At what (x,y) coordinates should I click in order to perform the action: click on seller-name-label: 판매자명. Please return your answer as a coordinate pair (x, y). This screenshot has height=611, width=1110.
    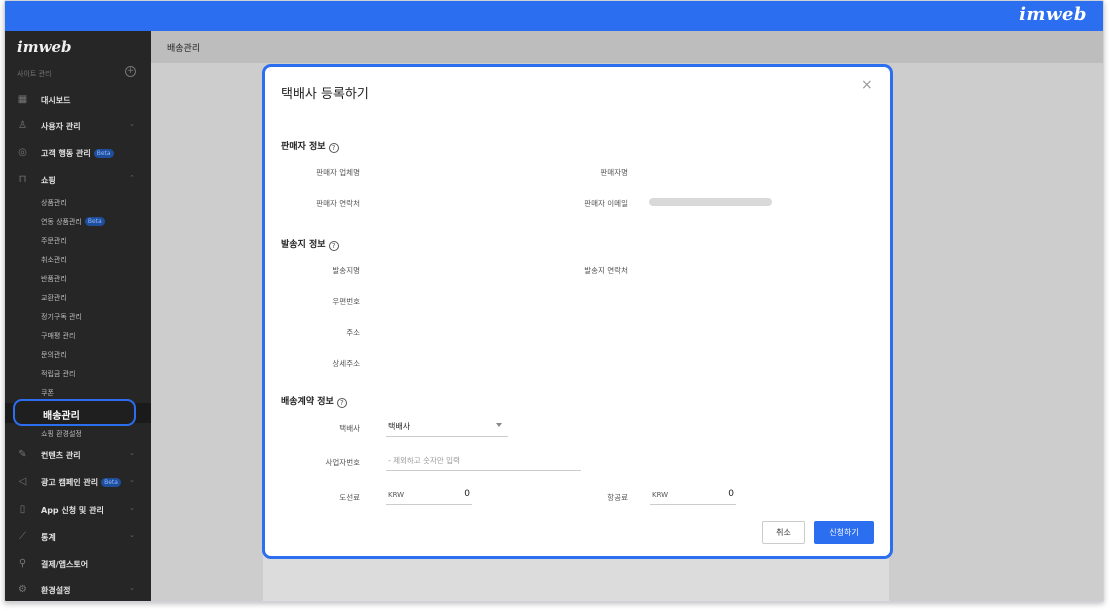
    Looking at the image, I should click on (614, 172).